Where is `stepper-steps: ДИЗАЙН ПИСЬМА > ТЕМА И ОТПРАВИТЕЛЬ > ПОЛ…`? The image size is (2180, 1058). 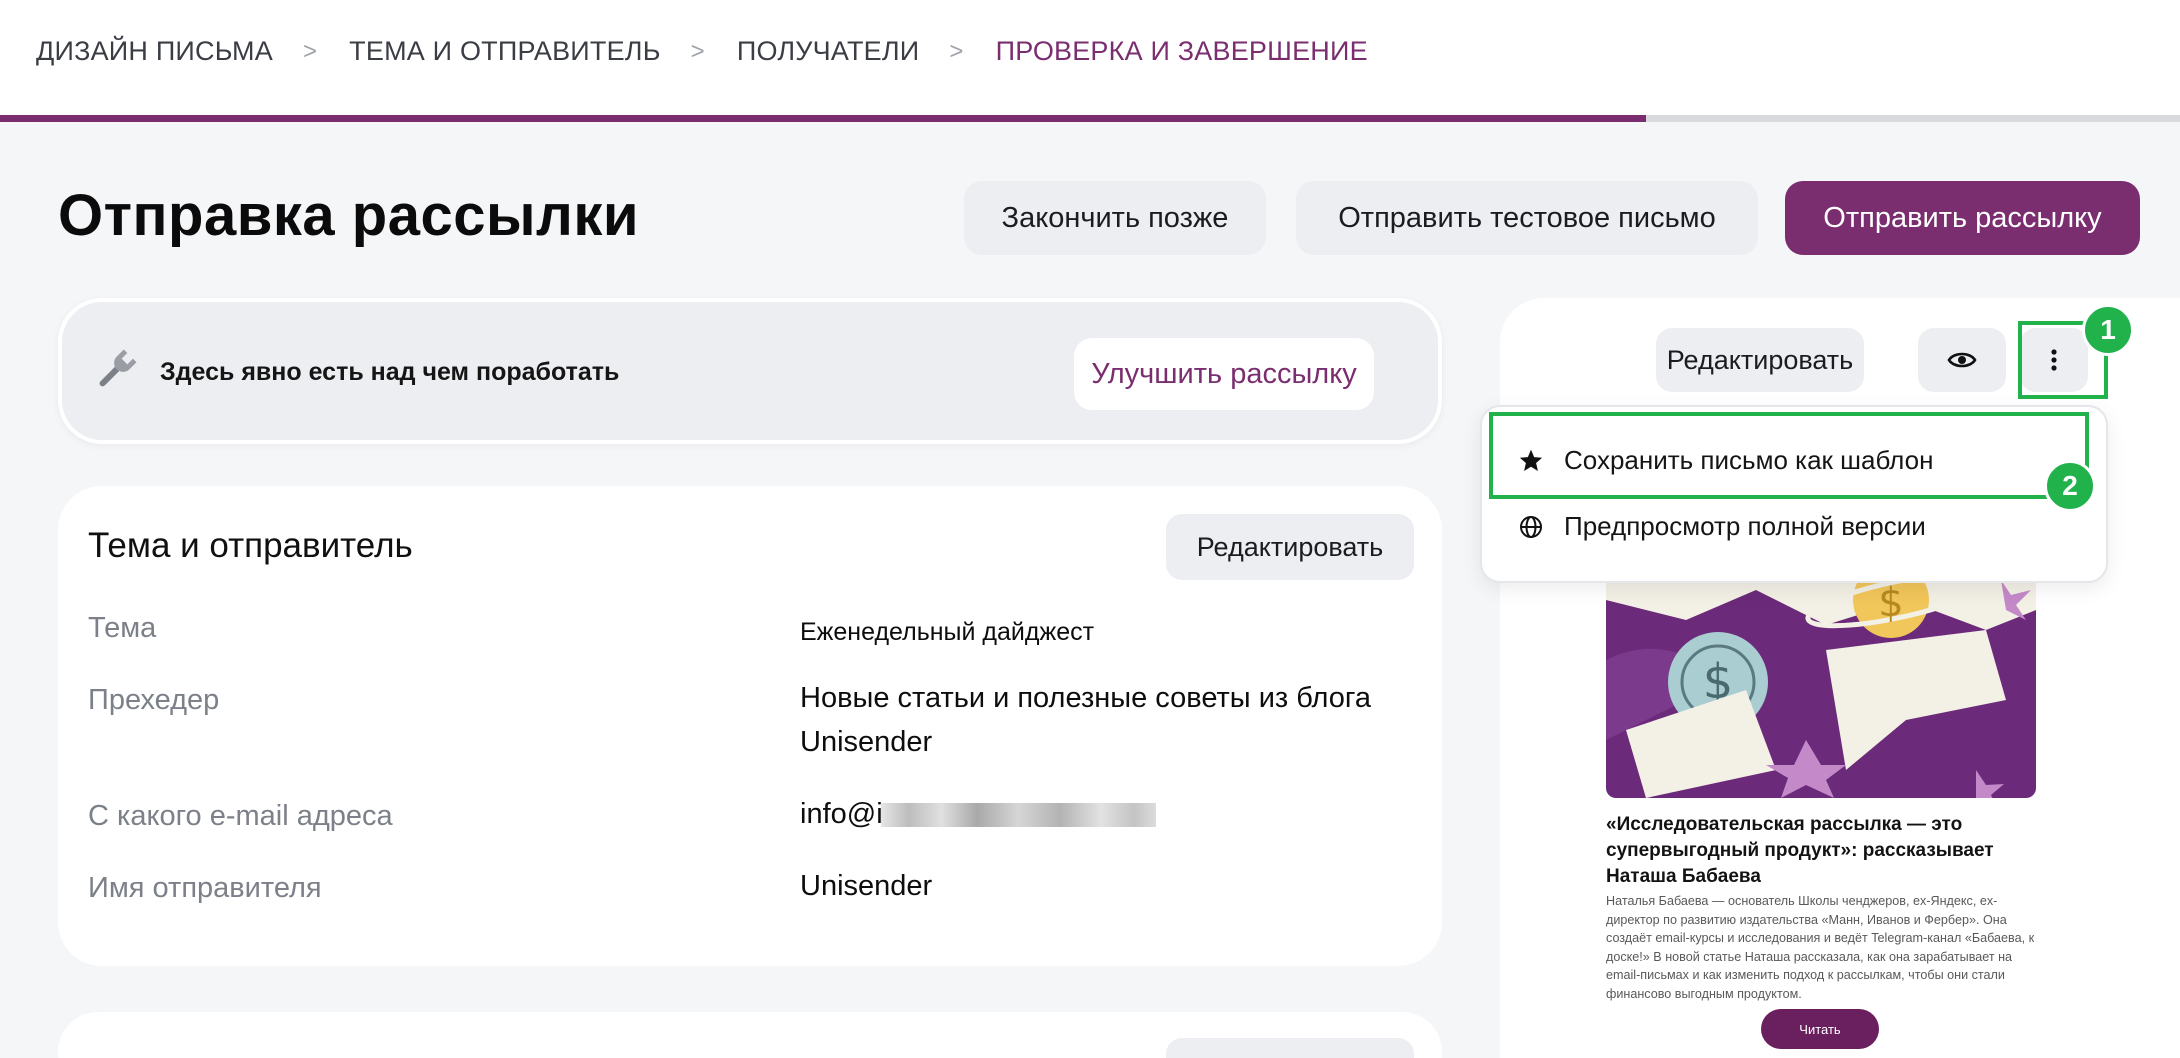 stepper-steps: ДИЗАЙН ПИСЬМА > ТЕМА И ОТПРАВИТЕЛЬ > ПОЛ… is located at coordinates (702, 51).